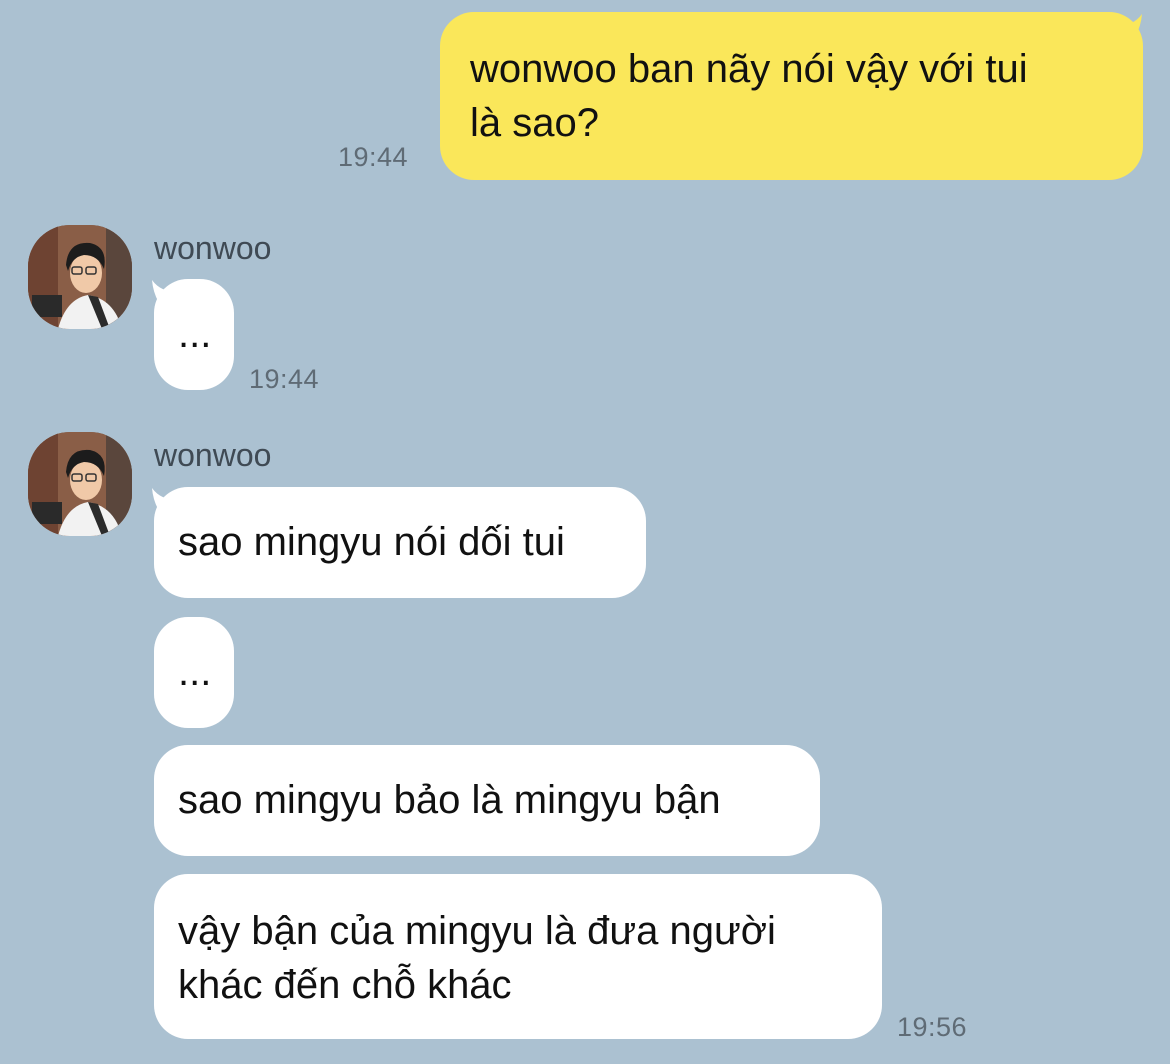 The image size is (1170, 1064). Describe the element at coordinates (932, 1027) in the screenshot. I see `message-timestamp: 19:56` at that location.